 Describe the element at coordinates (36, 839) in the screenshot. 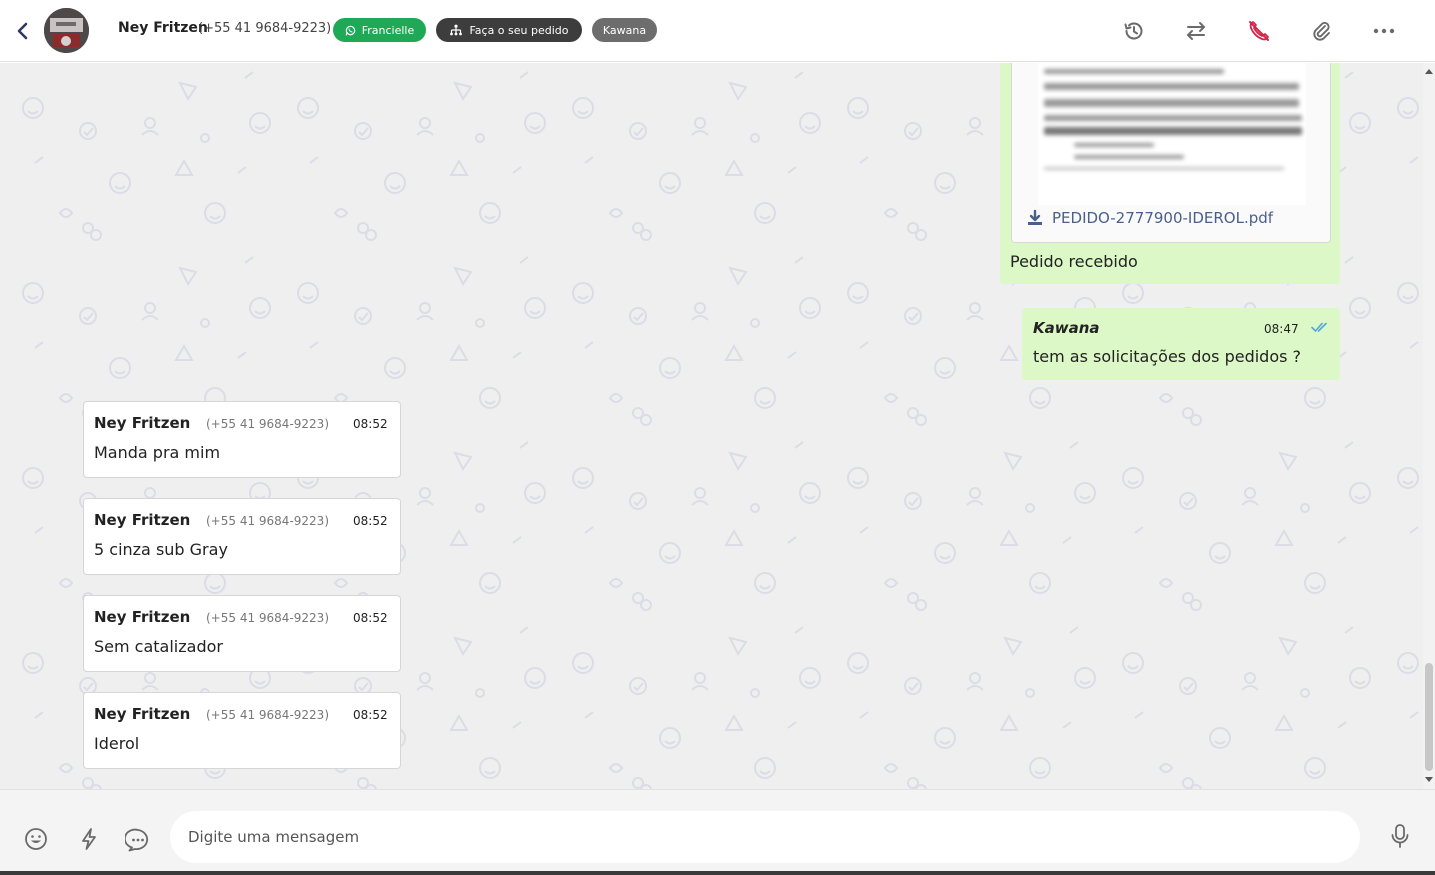

I see `emoji-icon` at that location.